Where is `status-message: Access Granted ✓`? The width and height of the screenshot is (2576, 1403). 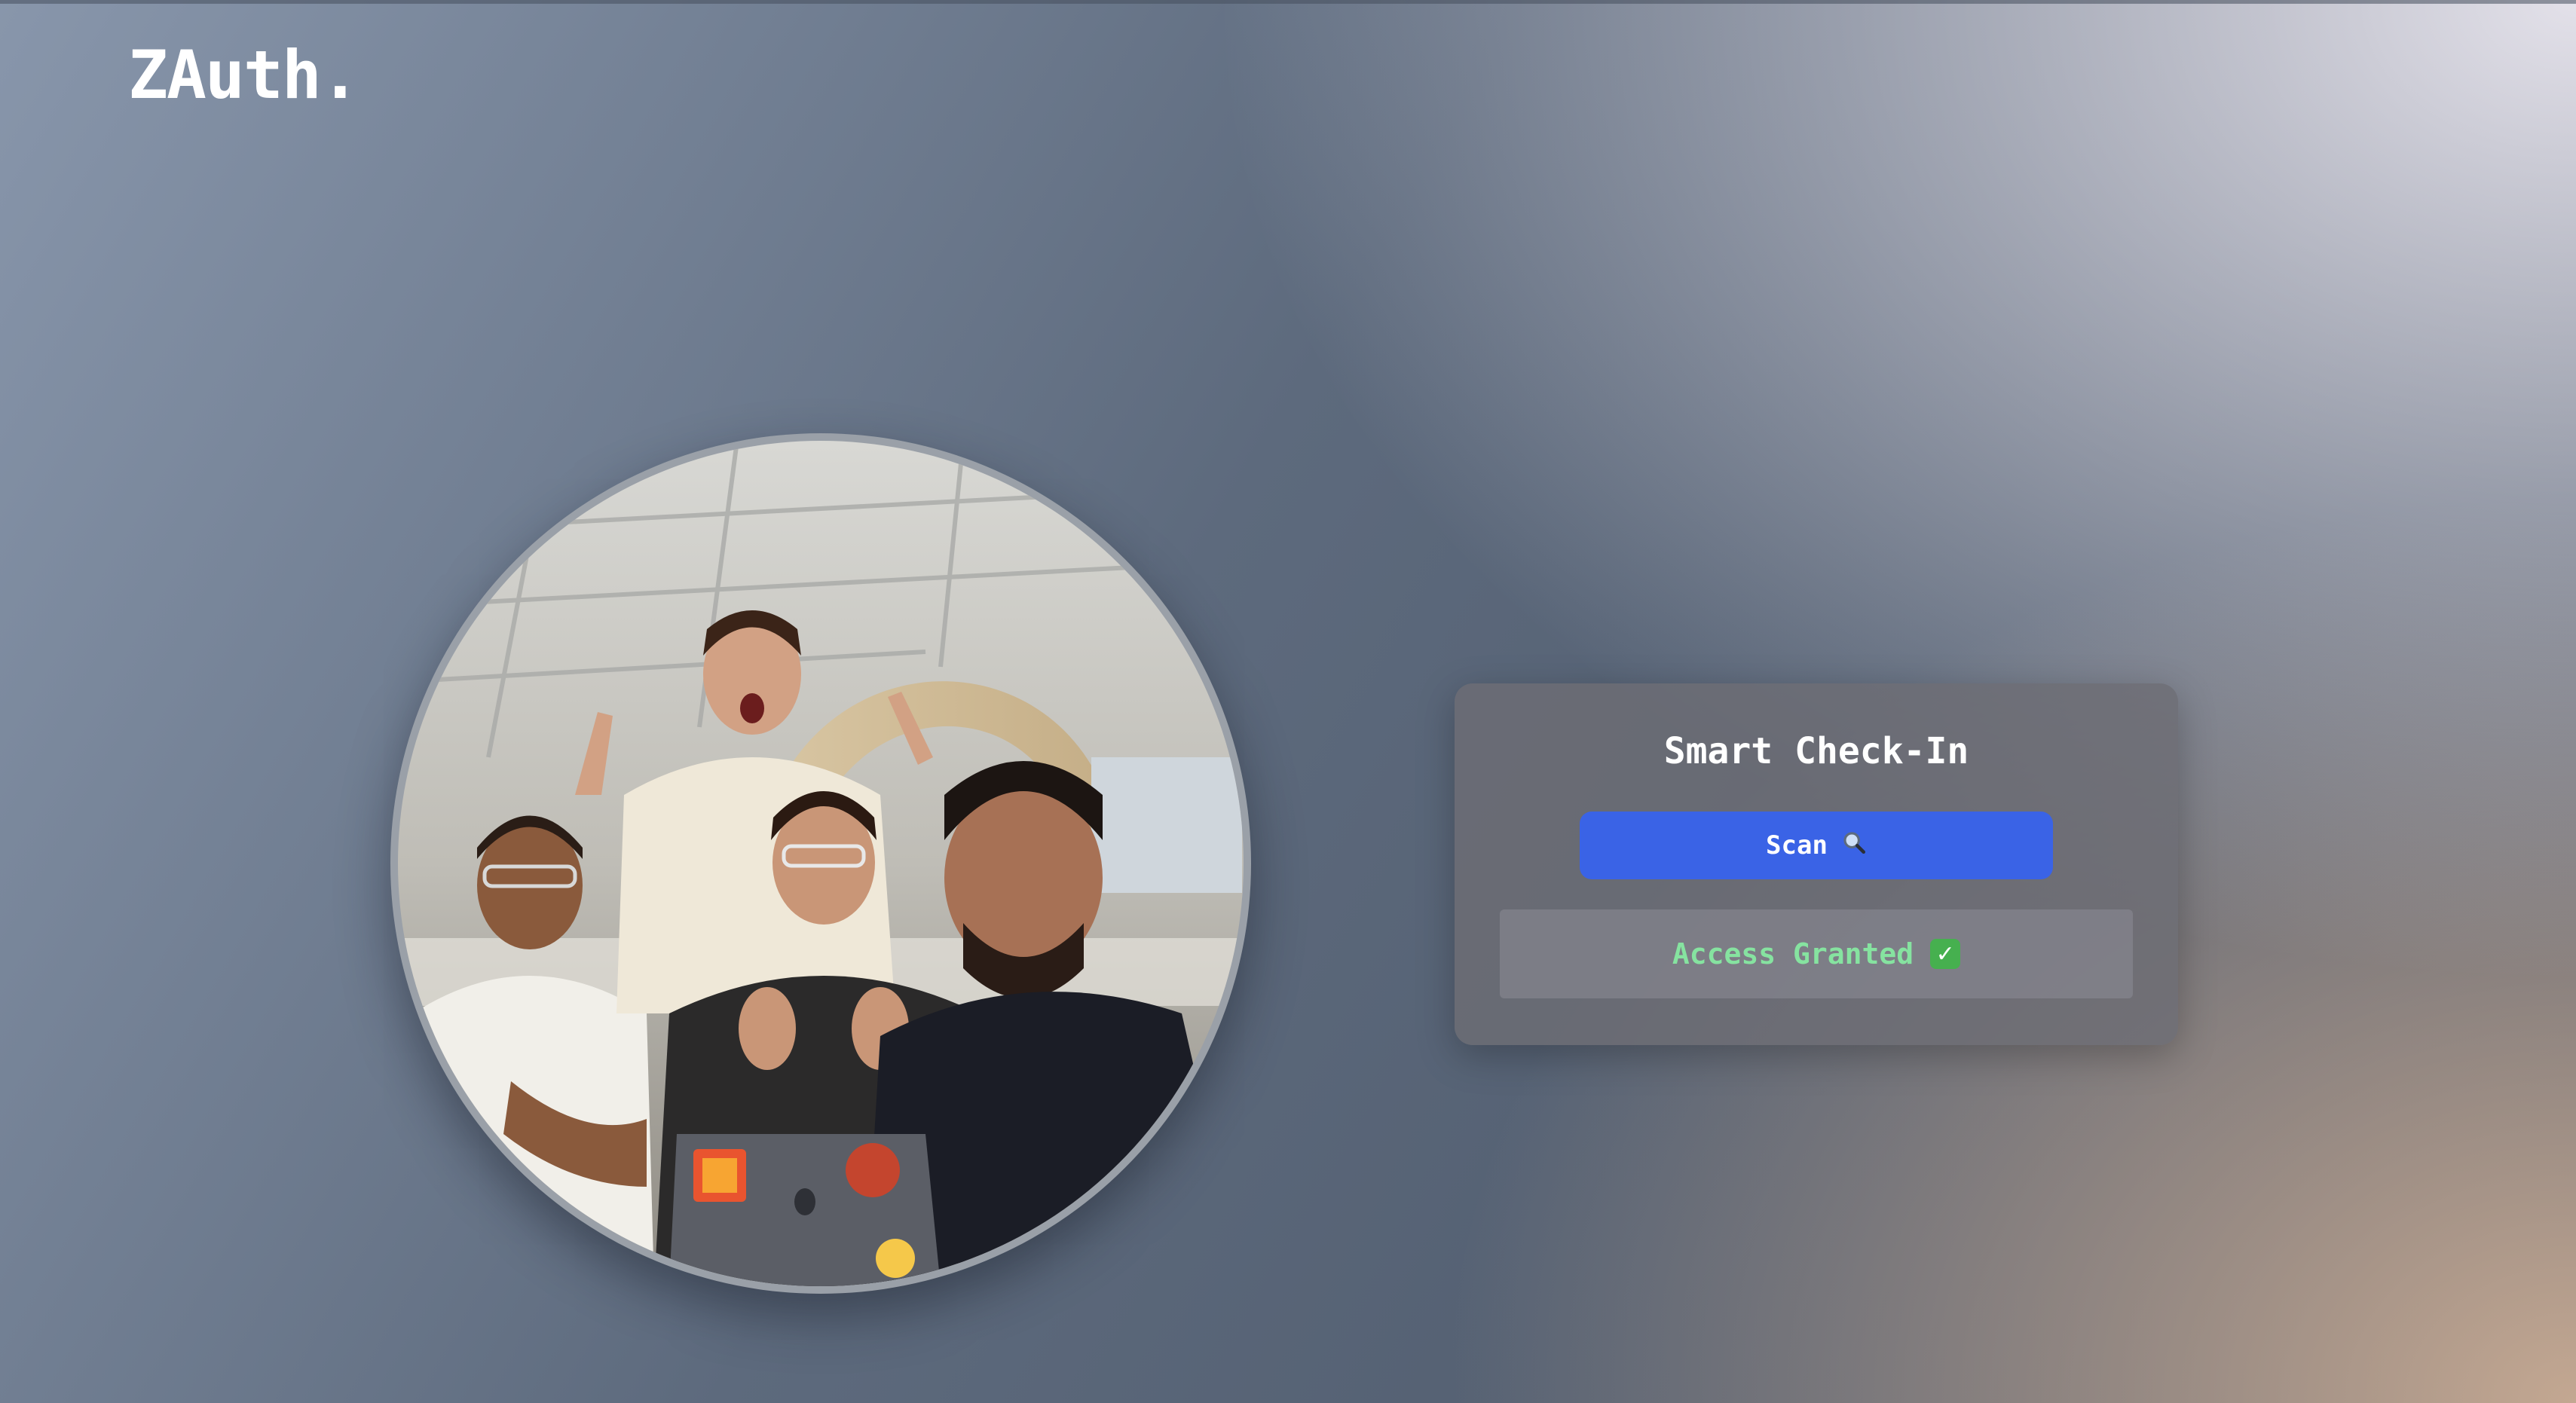 status-message: Access Granted ✓ is located at coordinates (1817, 953).